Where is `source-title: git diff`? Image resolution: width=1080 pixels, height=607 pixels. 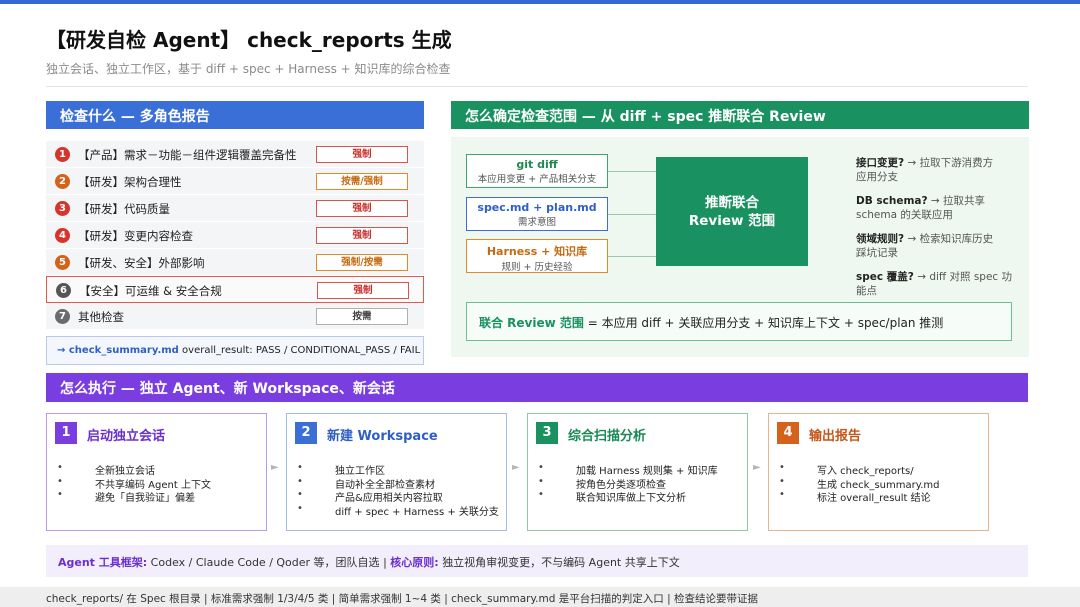
source-title: git diff is located at coordinates (537, 164).